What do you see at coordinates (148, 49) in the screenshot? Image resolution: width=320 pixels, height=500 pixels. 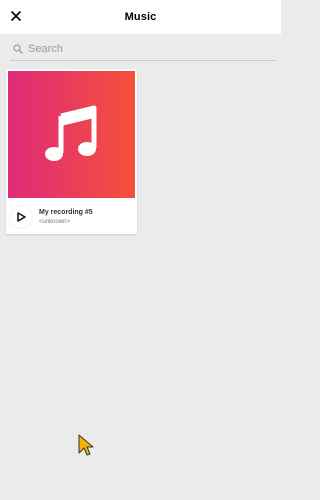 I see `search-input` at bounding box center [148, 49].